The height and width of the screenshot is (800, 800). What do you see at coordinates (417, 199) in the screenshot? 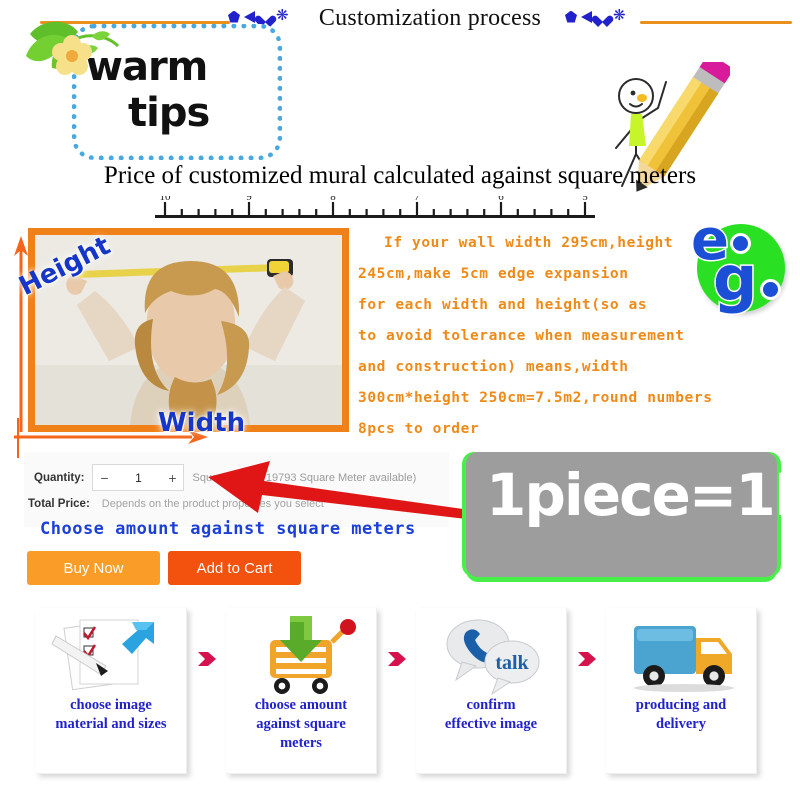
I see `svg-text: 7` at bounding box center [417, 199].